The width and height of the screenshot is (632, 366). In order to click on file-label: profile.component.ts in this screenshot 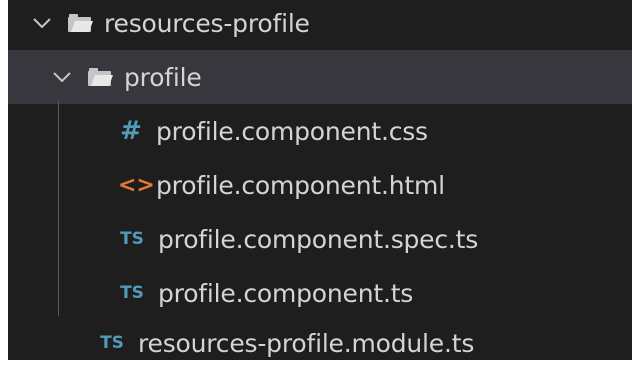, I will do `click(286, 293)`.